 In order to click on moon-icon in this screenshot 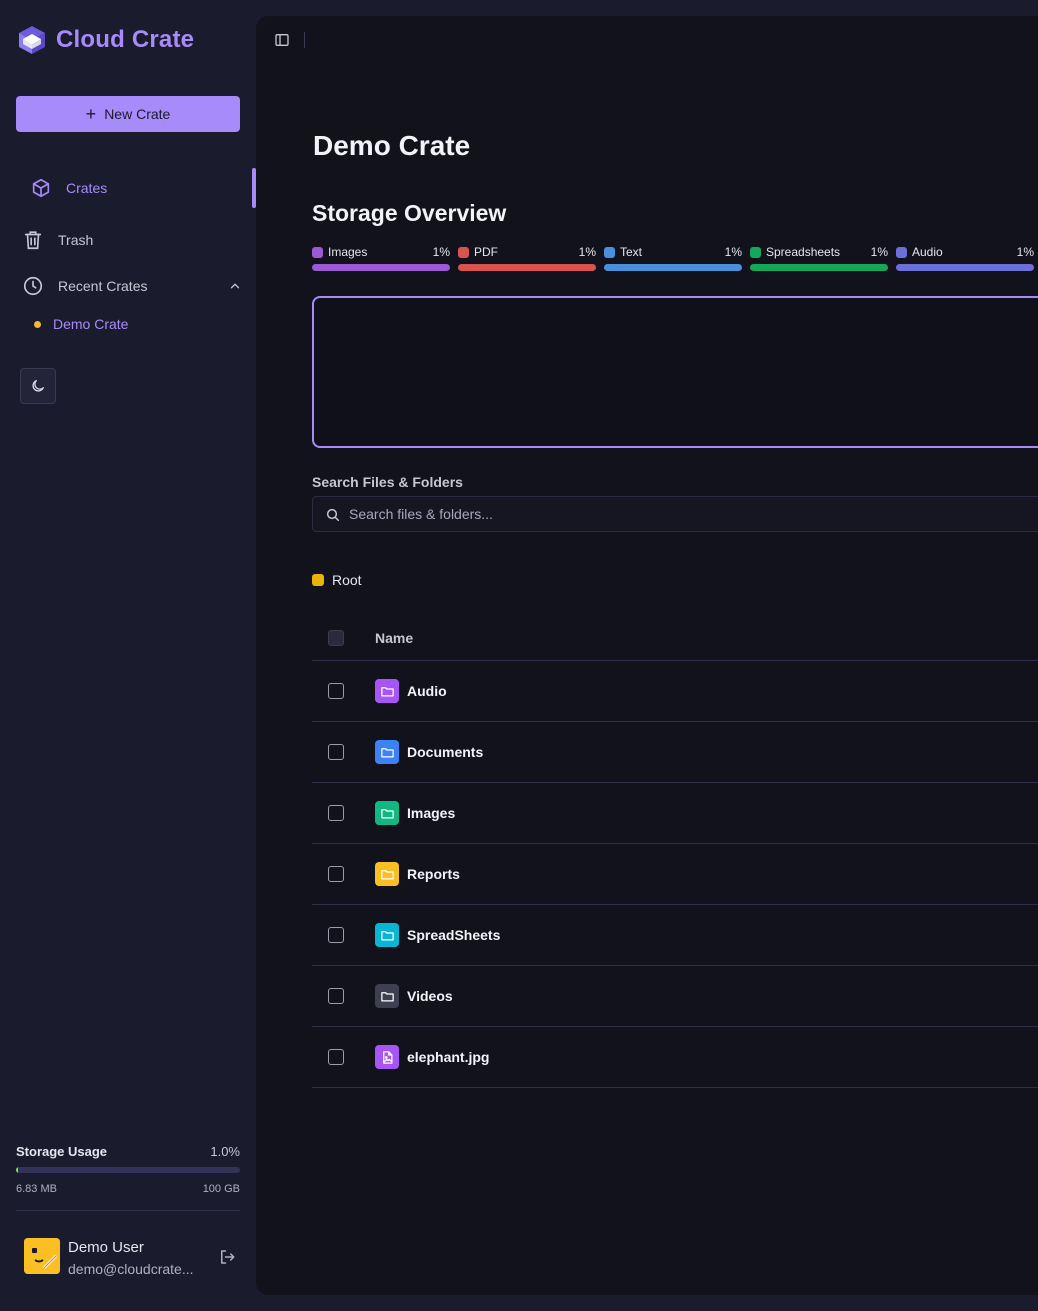, I will do `click(38, 386)`.